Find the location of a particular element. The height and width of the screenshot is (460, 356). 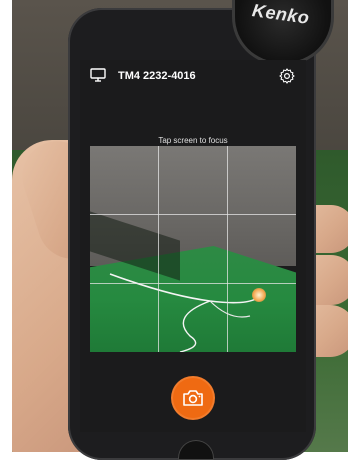

preview-cable is located at coordinates (185, 312).